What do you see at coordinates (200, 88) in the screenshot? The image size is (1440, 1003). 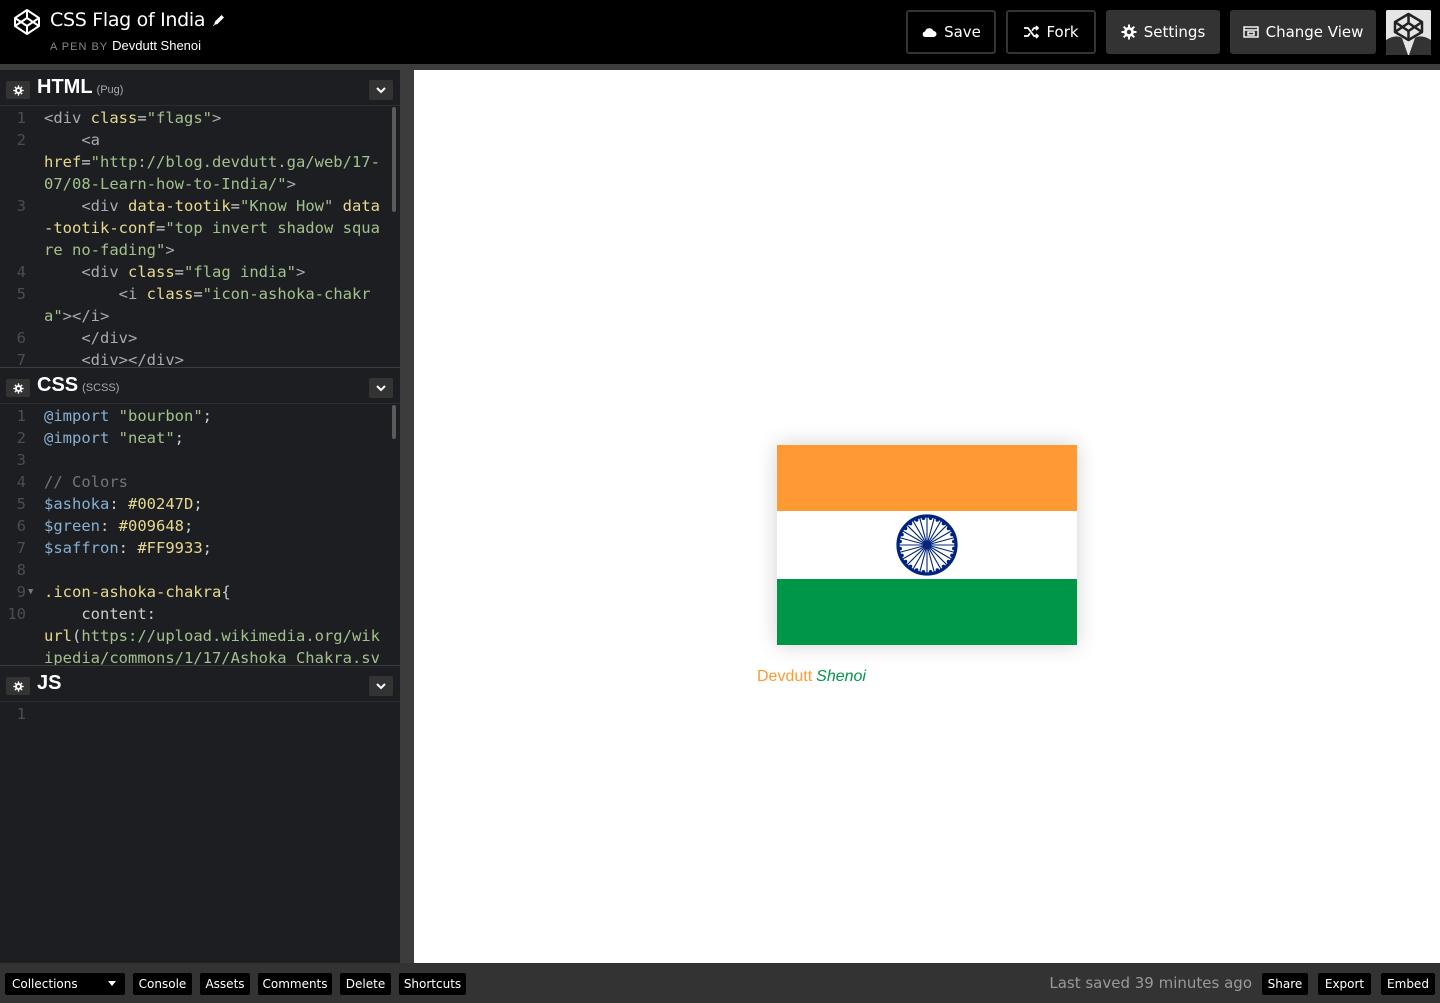 I see `html-panel-header: HTML (Pug)` at bounding box center [200, 88].